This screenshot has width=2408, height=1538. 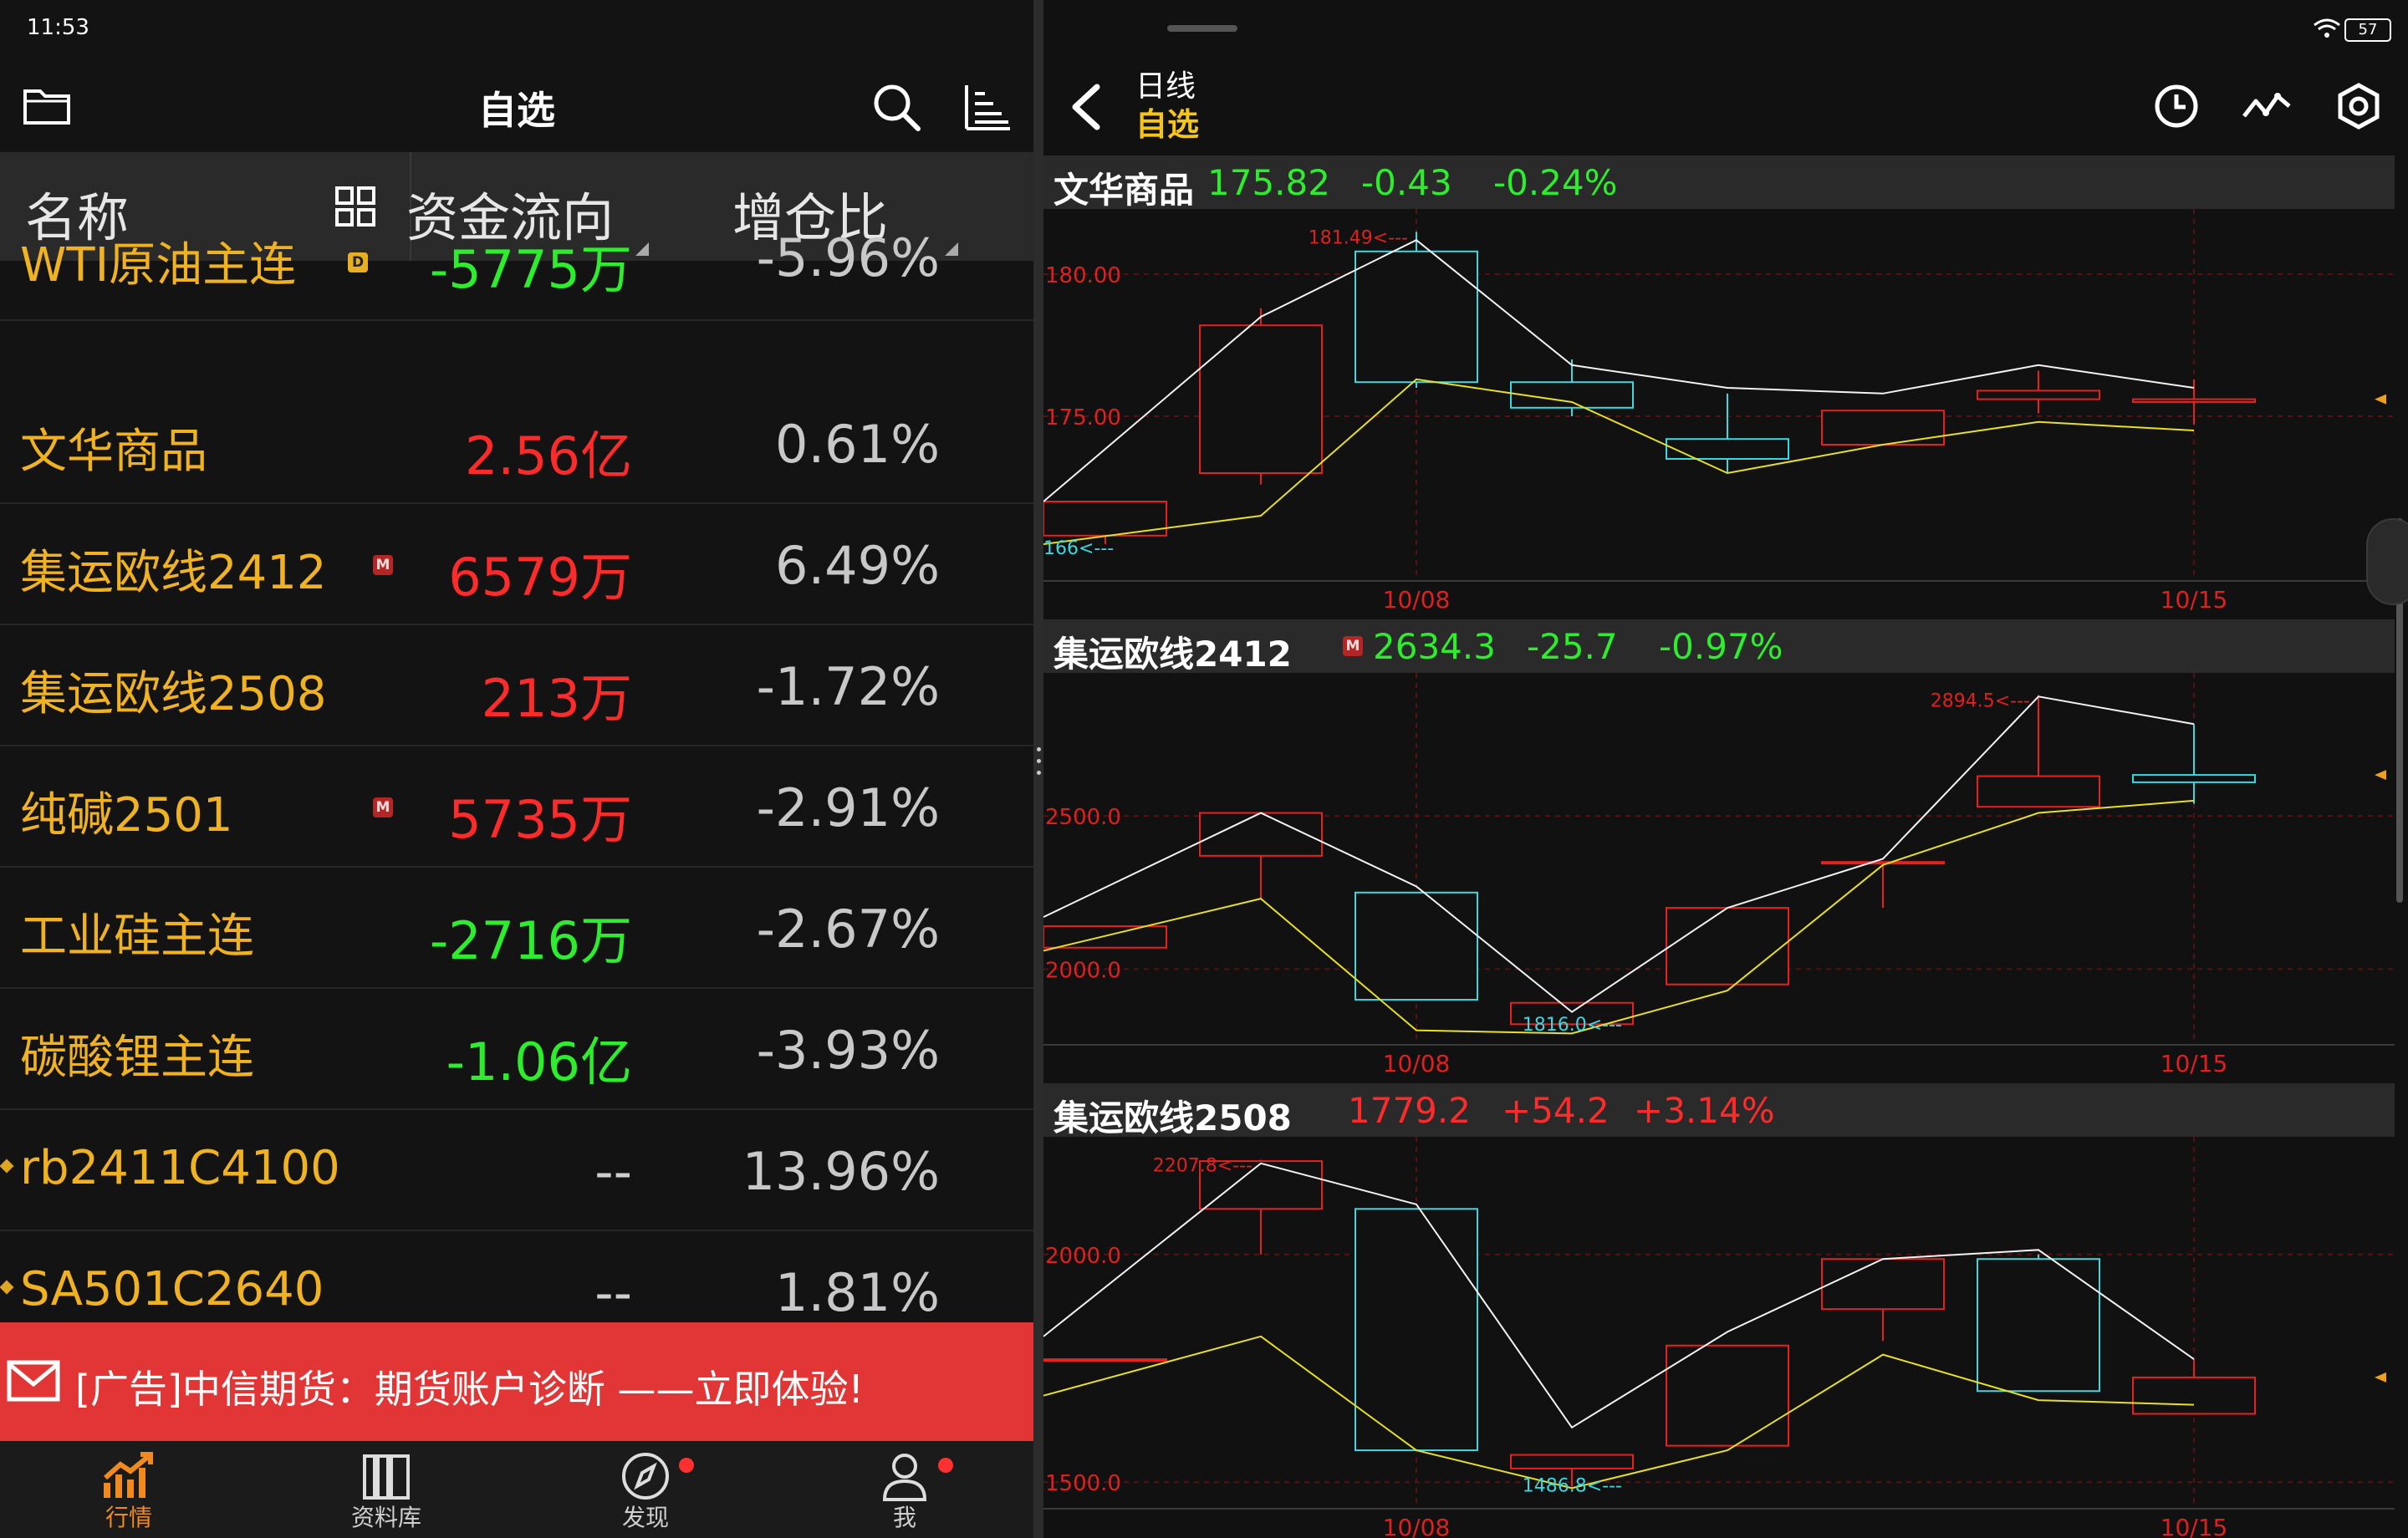 I want to click on status-time: 11:53, so click(x=58, y=27).